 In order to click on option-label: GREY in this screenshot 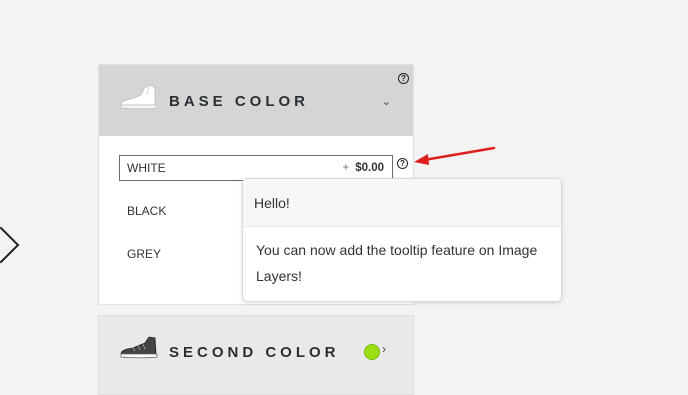, I will do `click(144, 254)`.